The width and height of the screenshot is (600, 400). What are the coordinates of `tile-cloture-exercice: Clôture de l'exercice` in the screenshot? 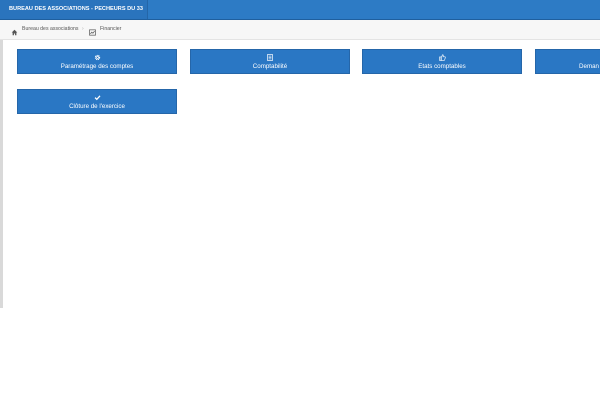 It's located at (97, 101).